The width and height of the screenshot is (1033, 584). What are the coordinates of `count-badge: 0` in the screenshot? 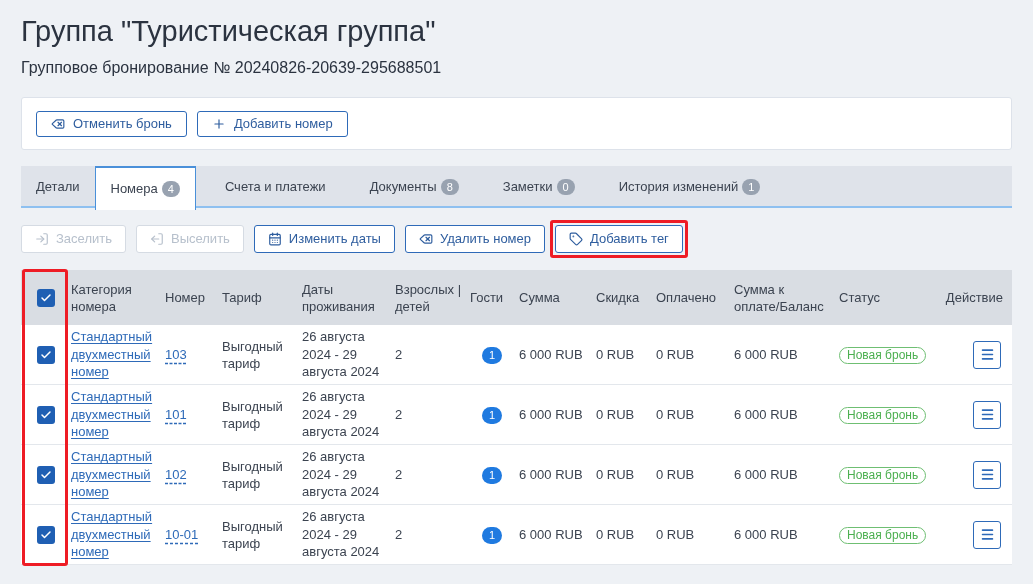 It's located at (565, 187).